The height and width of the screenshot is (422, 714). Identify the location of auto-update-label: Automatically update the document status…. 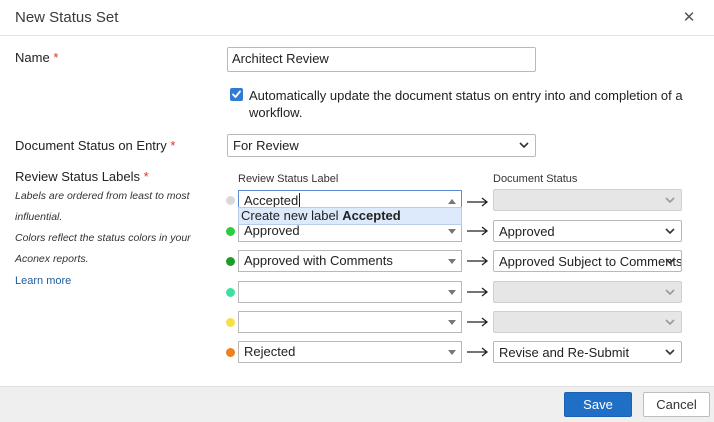
(466, 104).